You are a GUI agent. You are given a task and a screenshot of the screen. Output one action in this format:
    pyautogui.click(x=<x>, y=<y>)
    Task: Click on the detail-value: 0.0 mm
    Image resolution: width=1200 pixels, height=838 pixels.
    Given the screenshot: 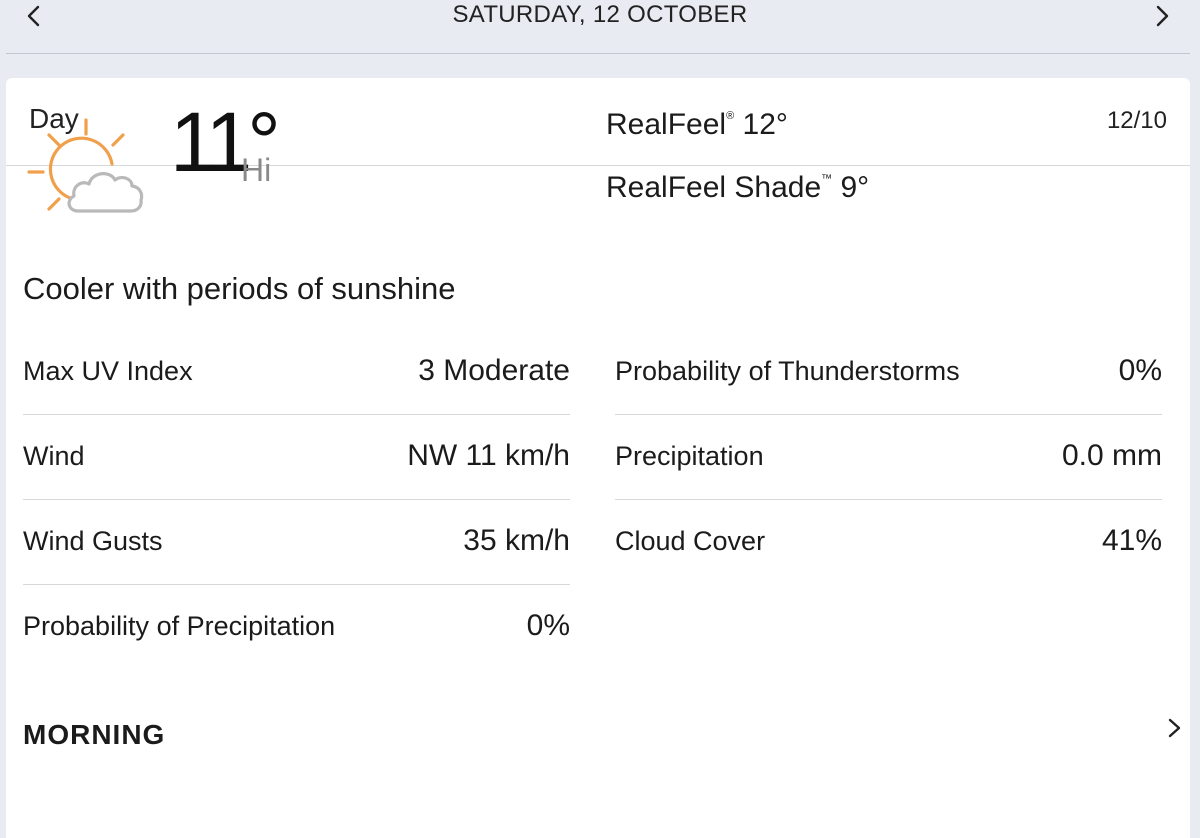 What is the action you would take?
    pyautogui.click(x=1111, y=455)
    